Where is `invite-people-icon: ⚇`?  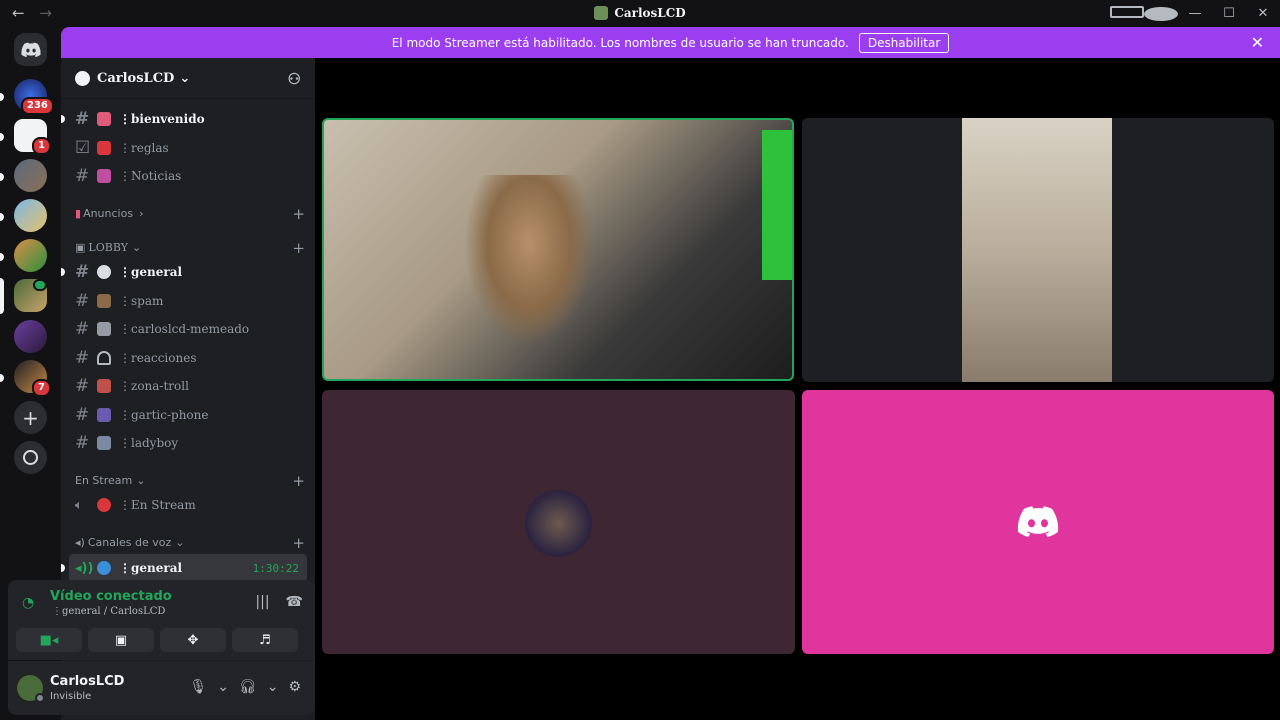
invite-people-icon: ⚇ is located at coordinates (294, 79).